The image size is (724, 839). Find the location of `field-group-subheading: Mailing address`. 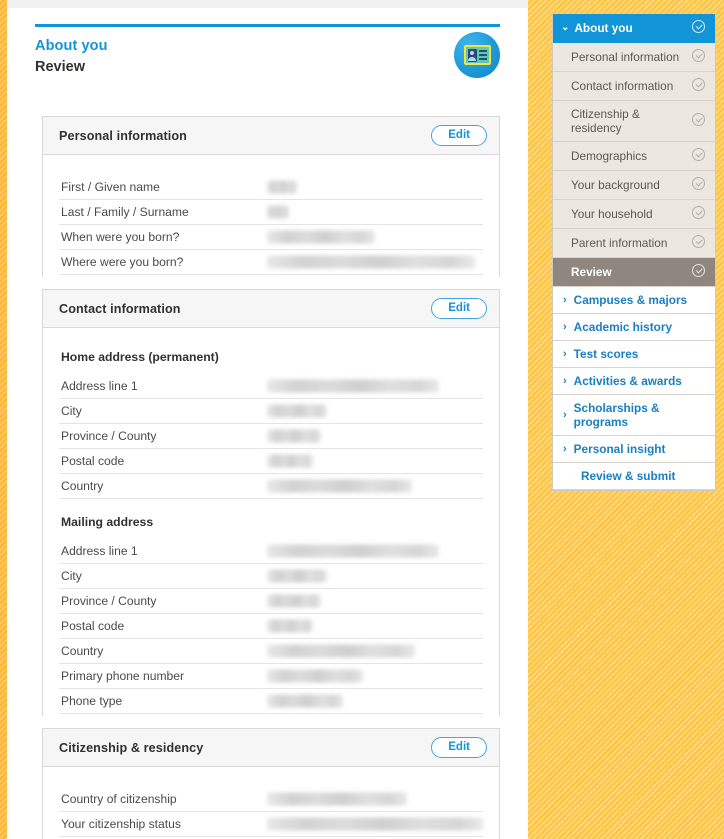

field-group-subheading: Mailing address is located at coordinates (107, 522).